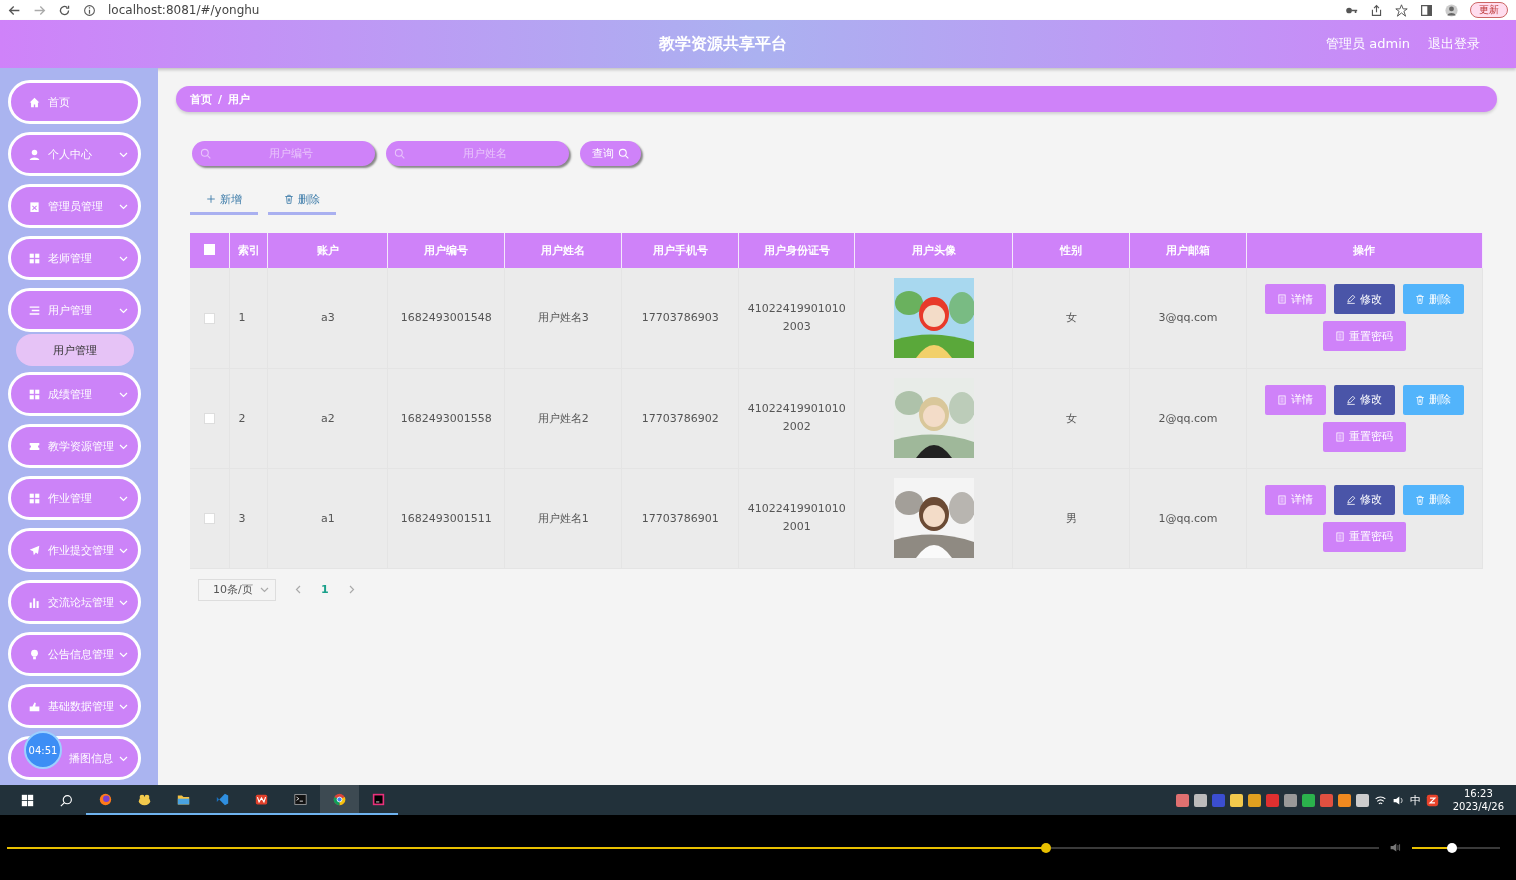 This screenshot has width=1516, height=880. I want to click on table-cell: 17703786901, so click(680, 518).